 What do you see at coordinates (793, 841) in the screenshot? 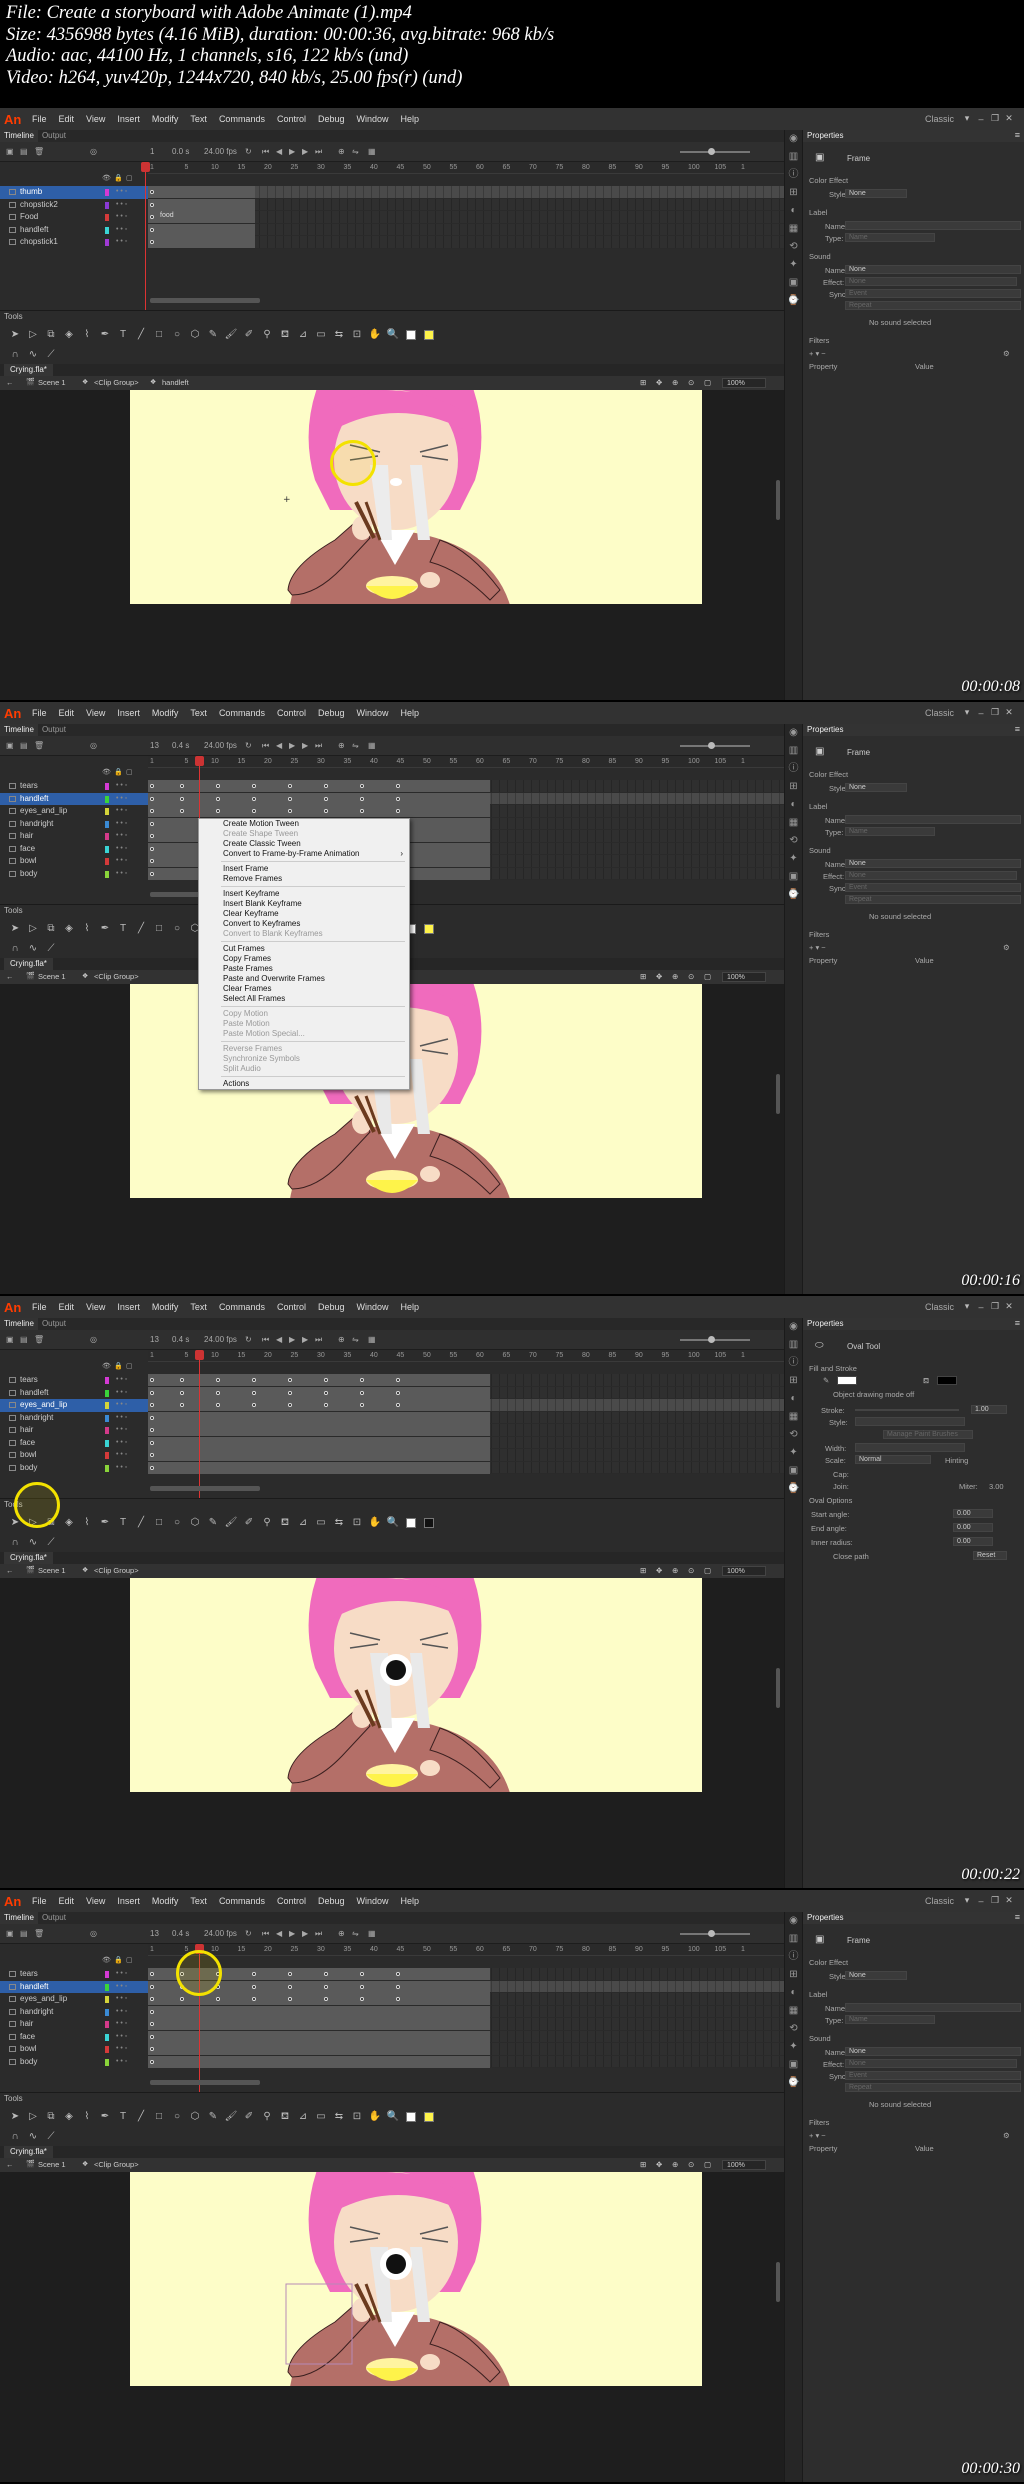
I see `transform-icon: ⟲` at bounding box center [793, 841].